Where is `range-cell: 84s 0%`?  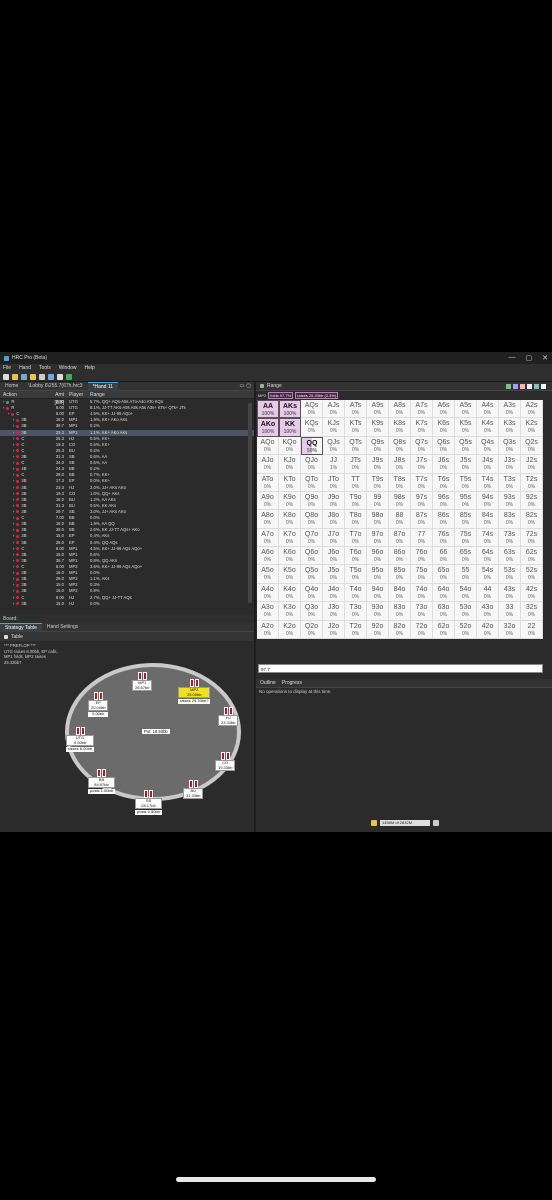
range-cell: 84s 0% is located at coordinates (488, 519).